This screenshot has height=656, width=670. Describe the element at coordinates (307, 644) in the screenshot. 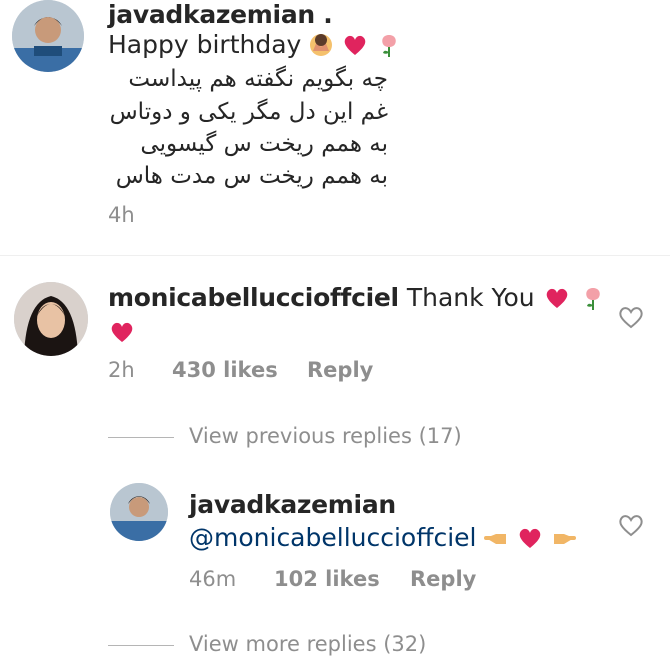

I see `view-more-replies-link: View more replies (32)` at that location.